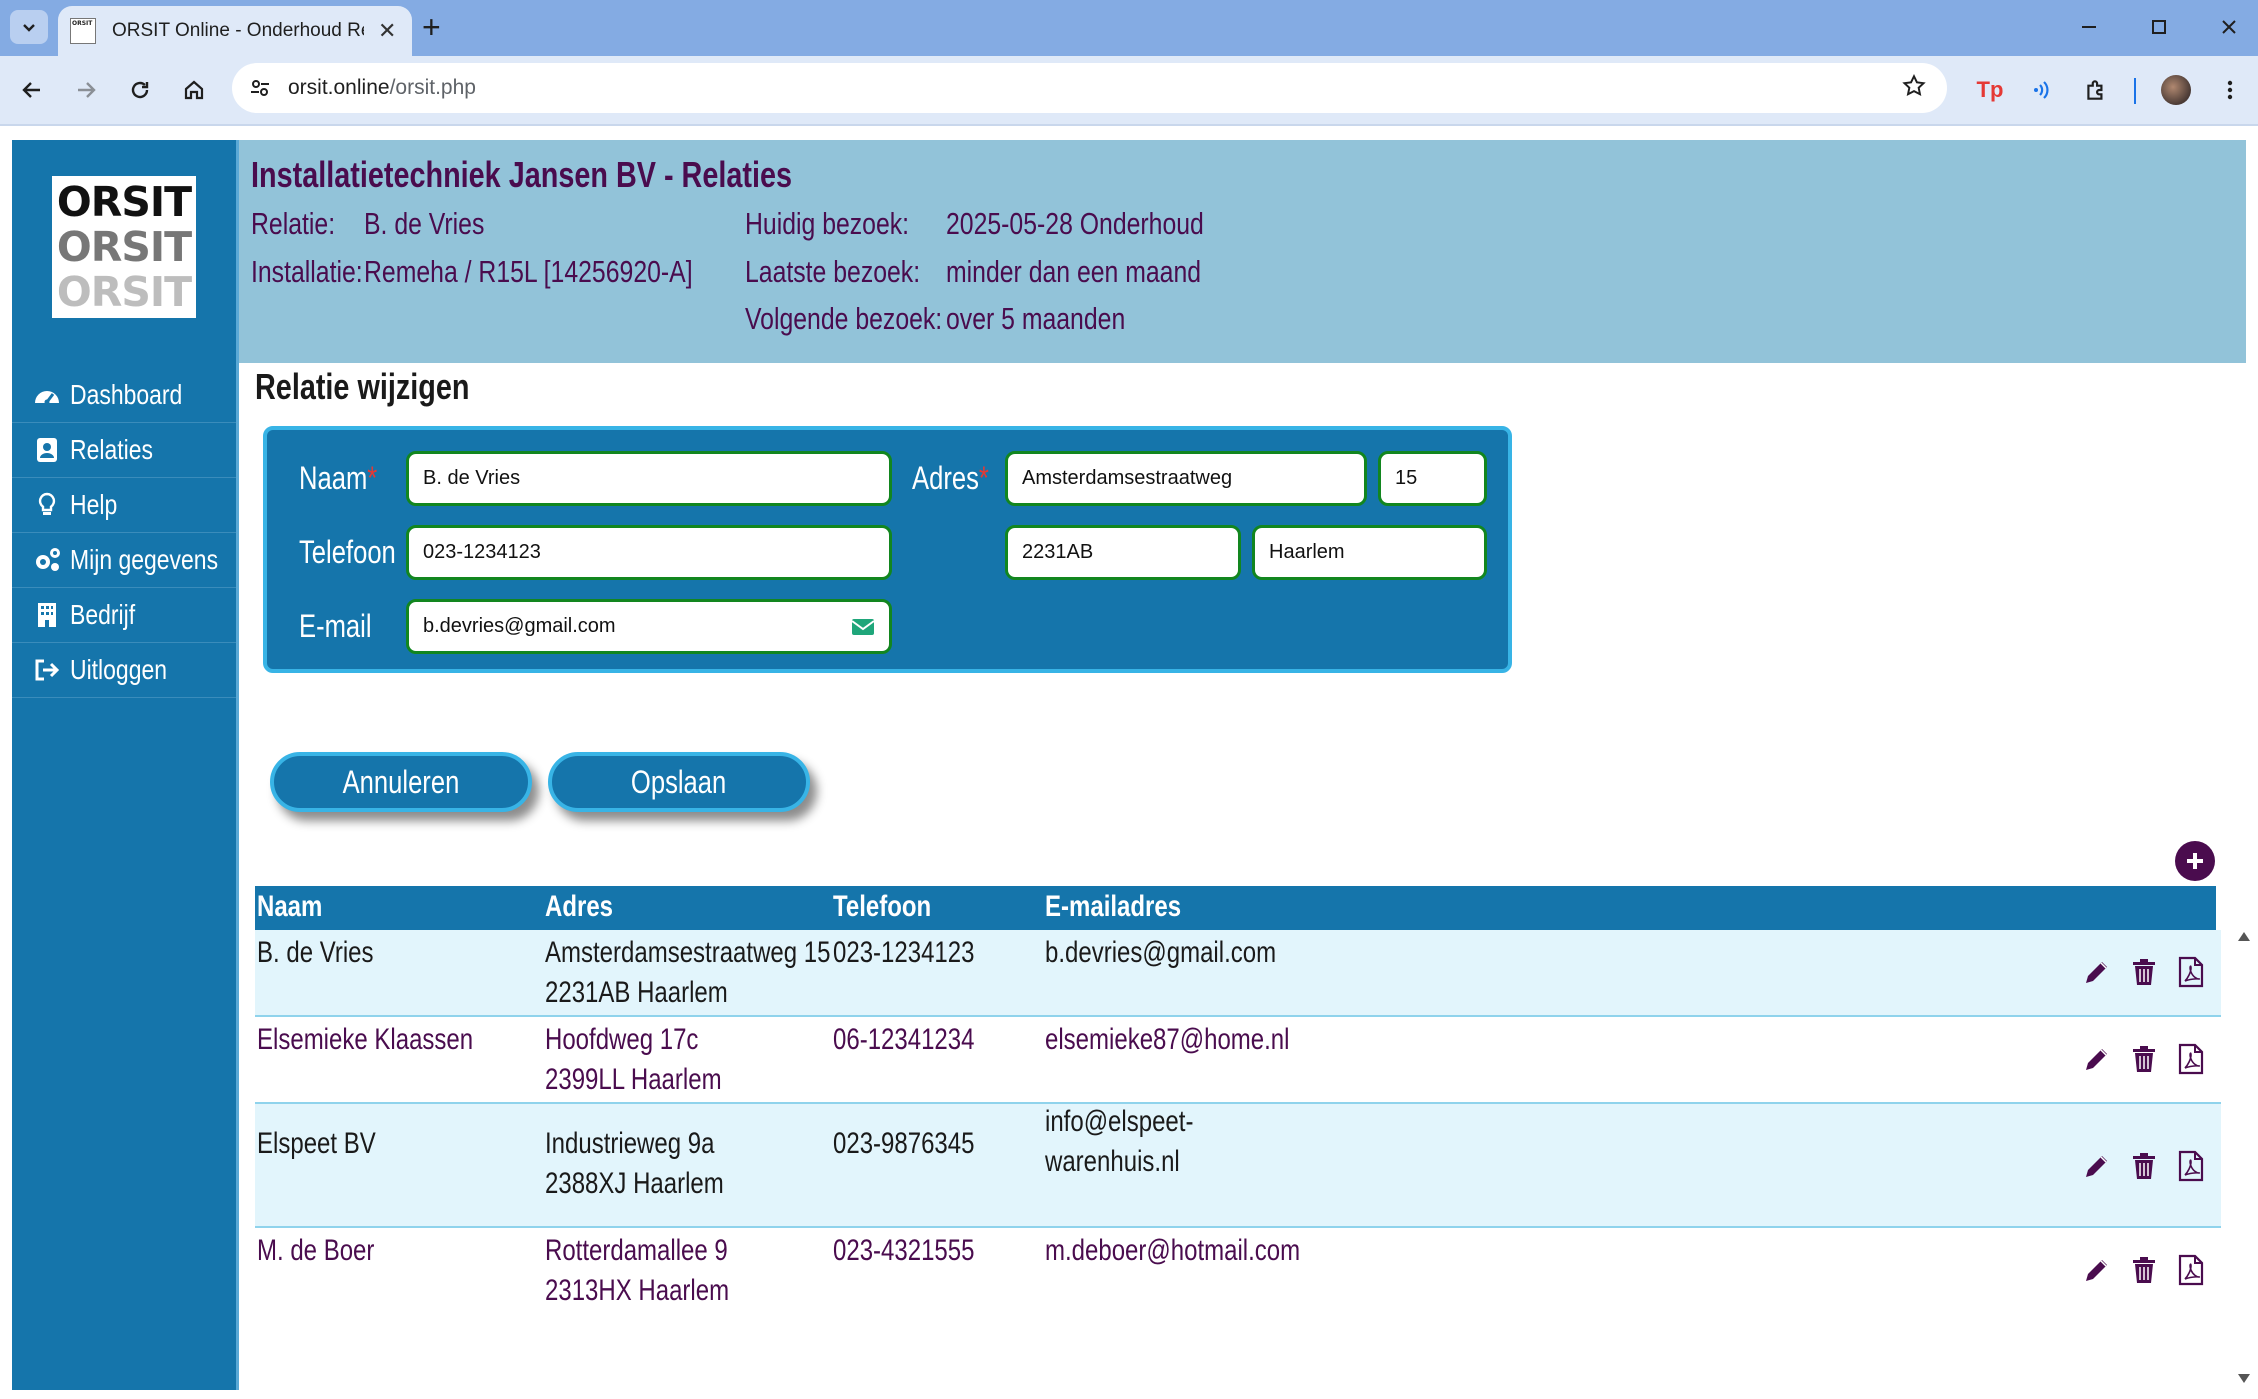 The height and width of the screenshot is (1399, 2258). What do you see at coordinates (2244, 1378) in the screenshot?
I see `scroll-down-arrow` at bounding box center [2244, 1378].